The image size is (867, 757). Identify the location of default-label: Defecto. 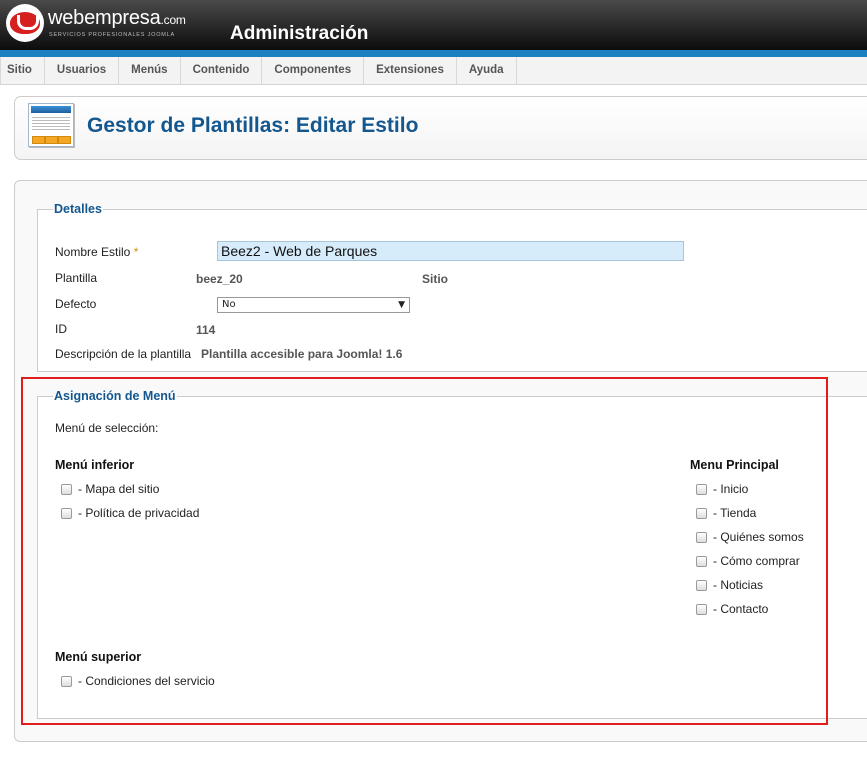
(76, 304).